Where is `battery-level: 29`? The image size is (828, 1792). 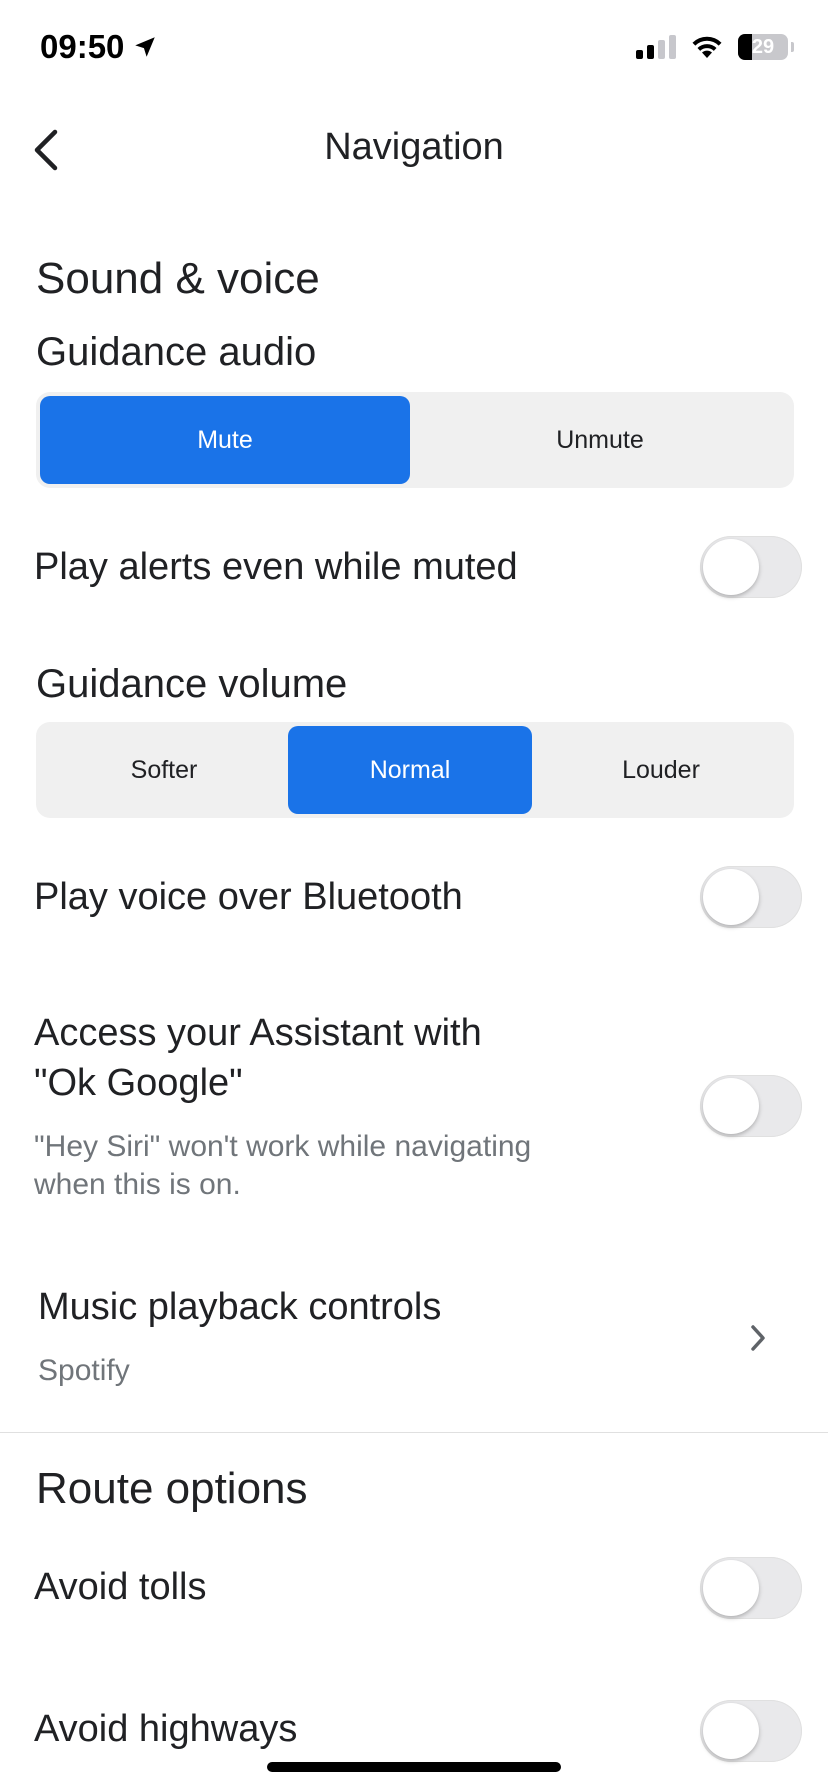
battery-level: 29 is located at coordinates (763, 46).